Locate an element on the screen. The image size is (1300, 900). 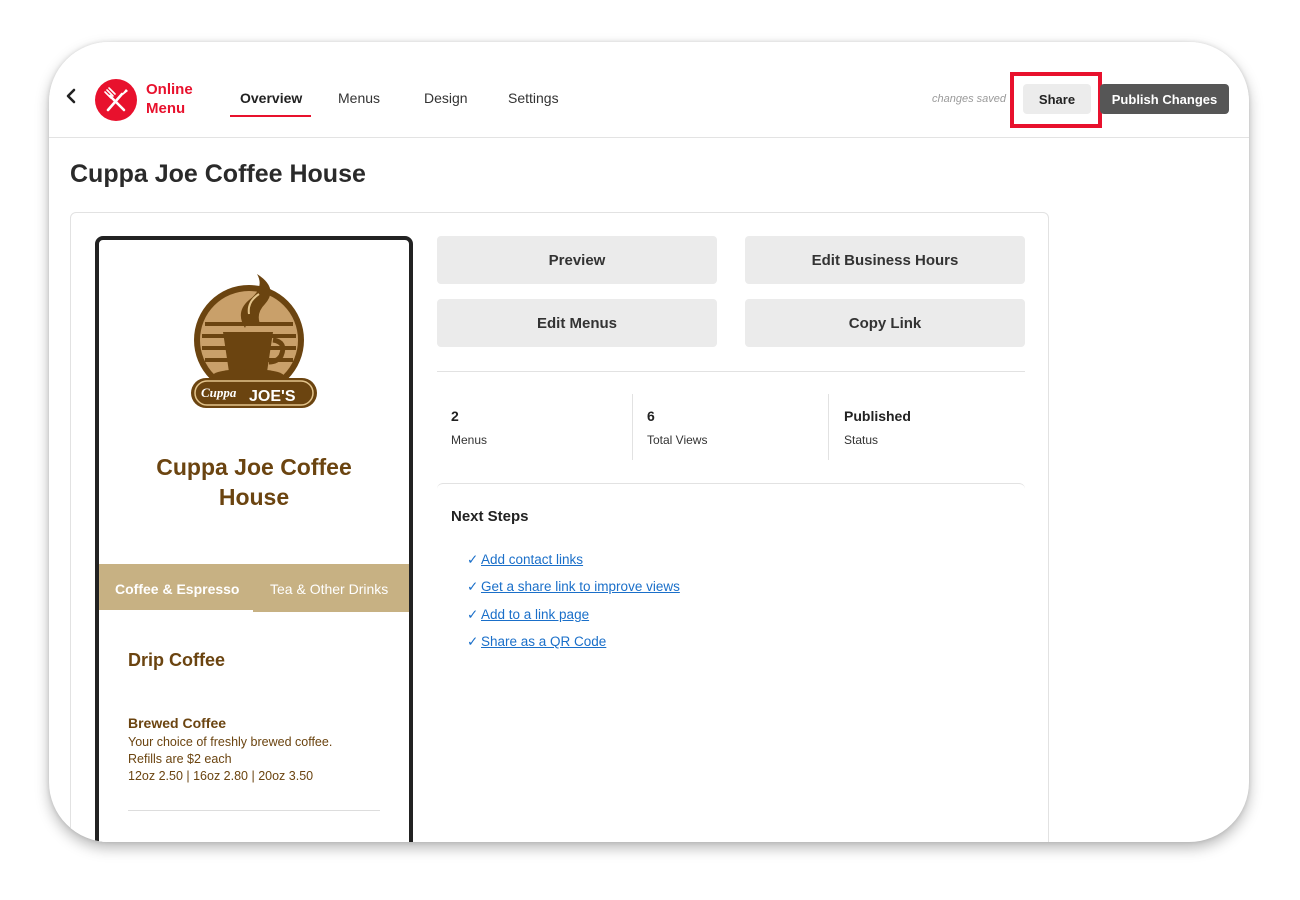
next-step-item: ✓ Get a share link to improve views is located at coordinates (573, 587).